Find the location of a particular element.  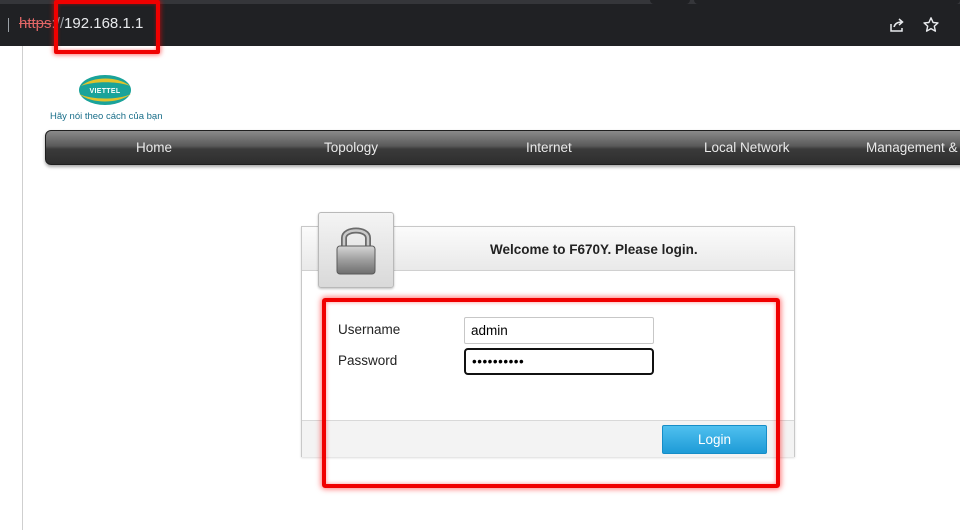

nav-item-local-network: Local Network is located at coordinates (747, 147).